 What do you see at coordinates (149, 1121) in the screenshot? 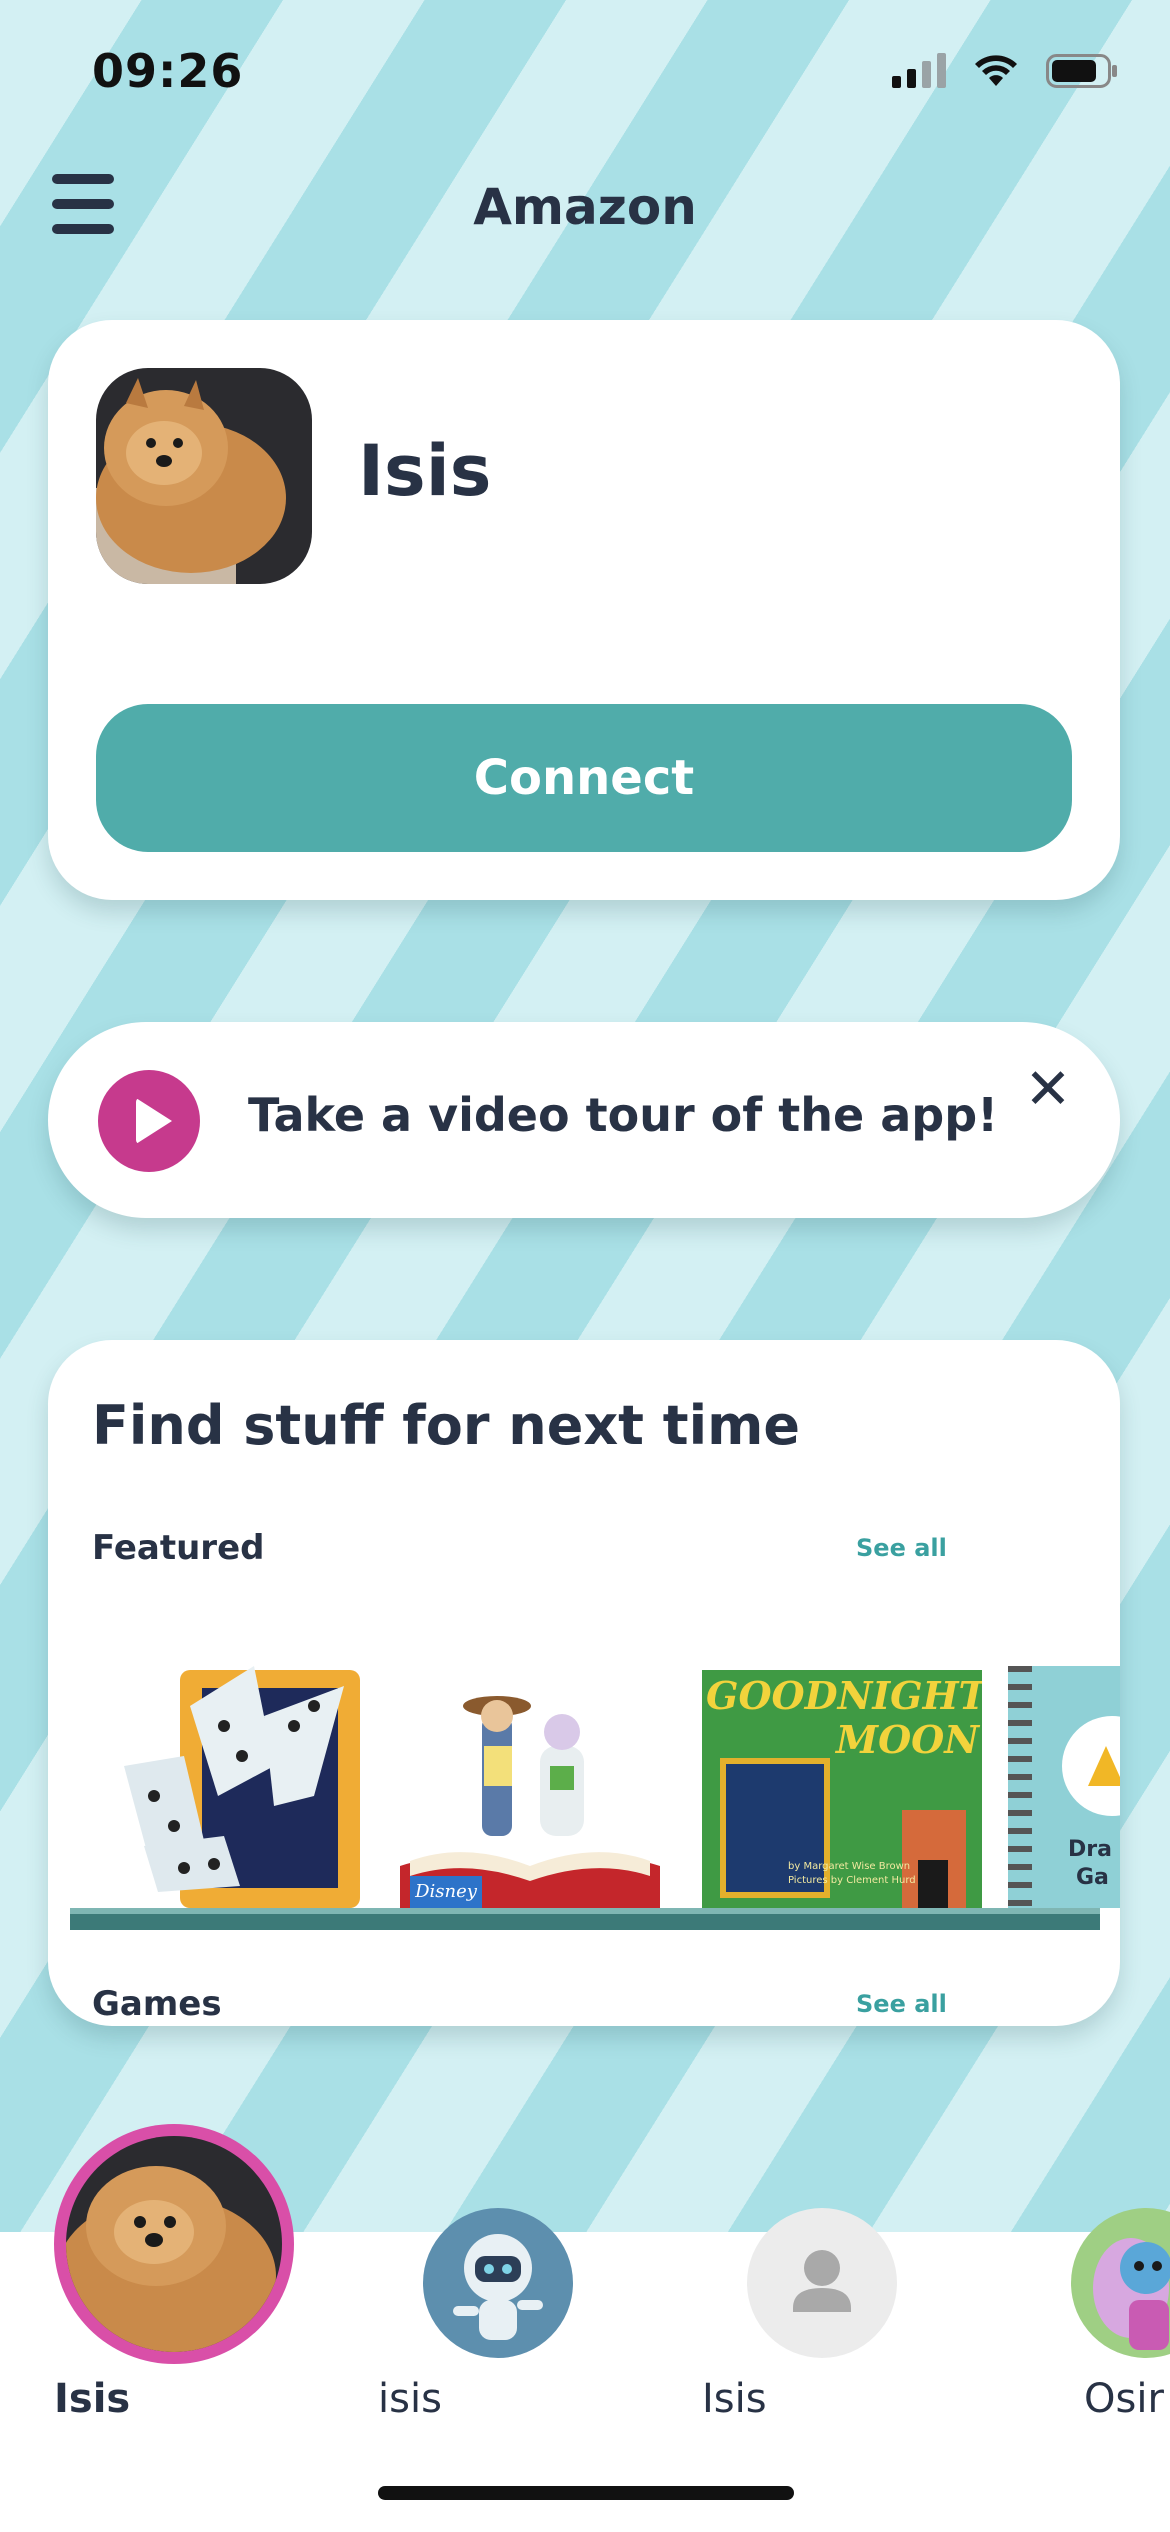
I see `play-icon` at bounding box center [149, 1121].